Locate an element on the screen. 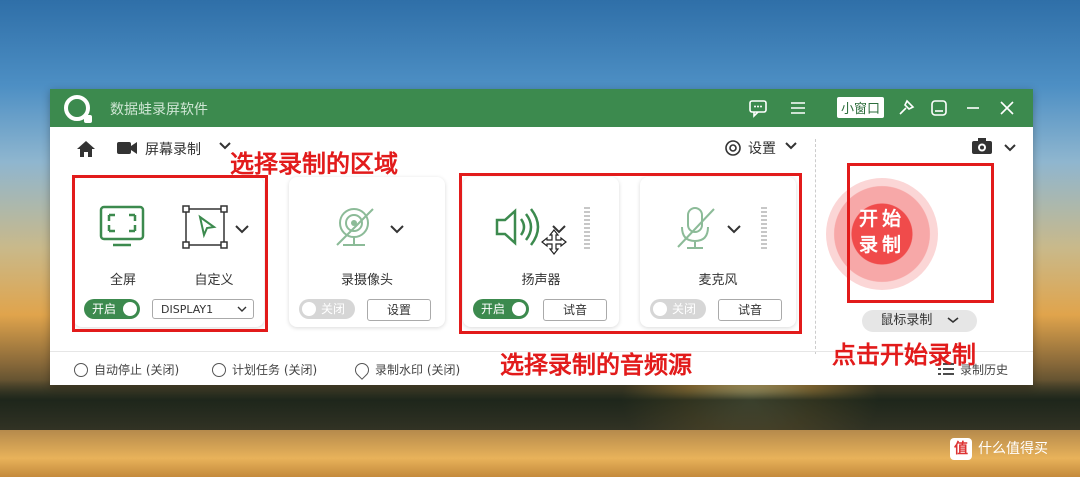 The width and height of the screenshot is (1080, 477). clock-icon is located at coordinates (81, 370).